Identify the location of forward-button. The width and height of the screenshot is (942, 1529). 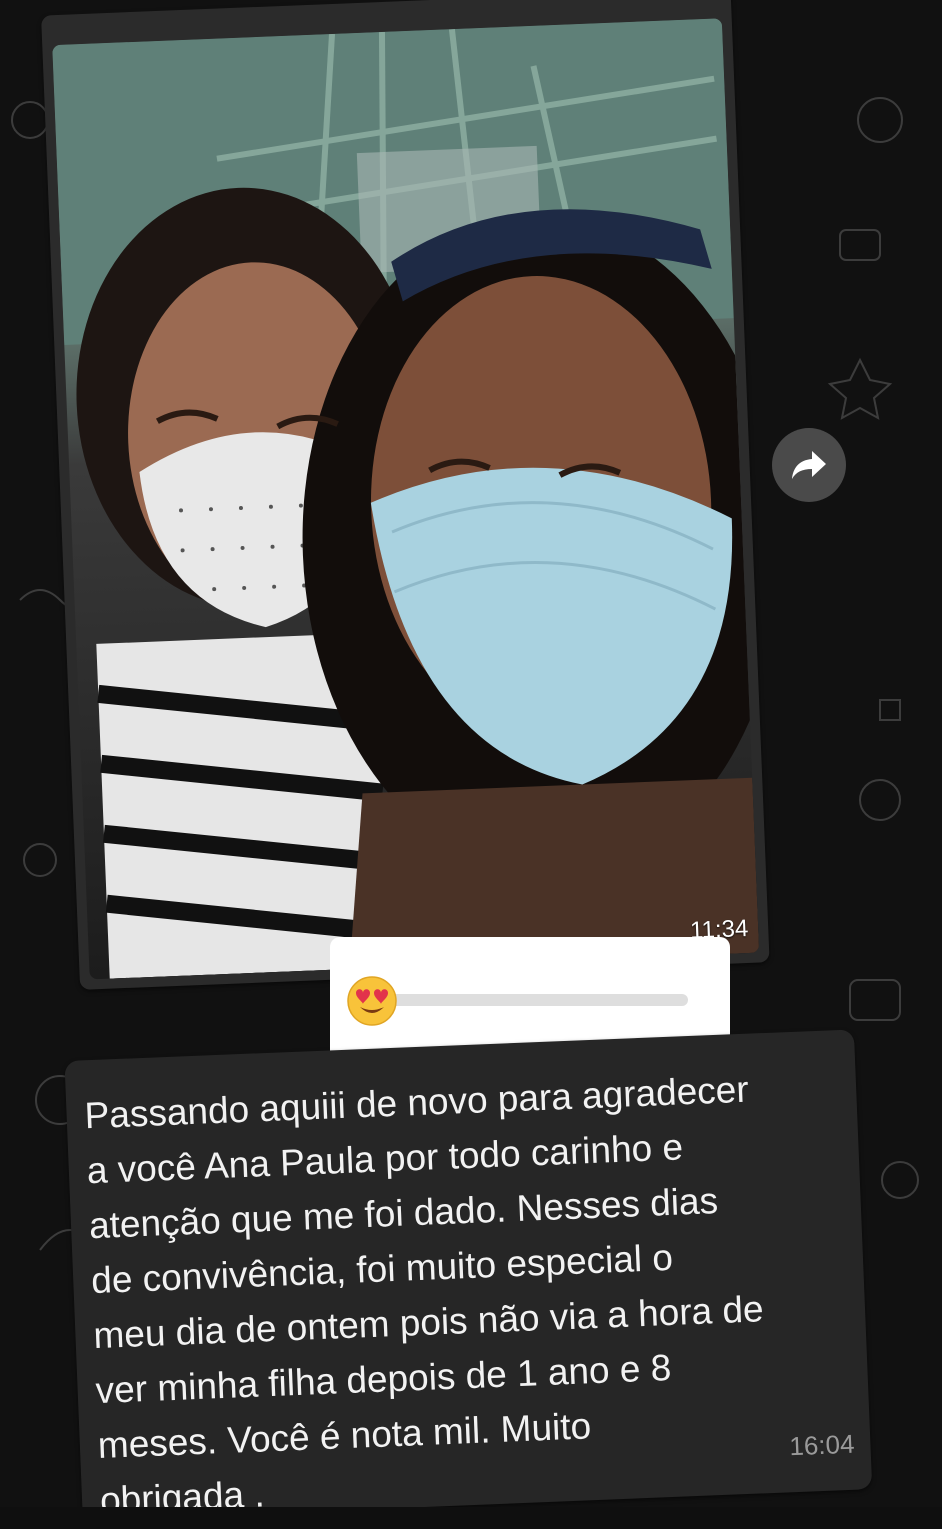
(809, 465).